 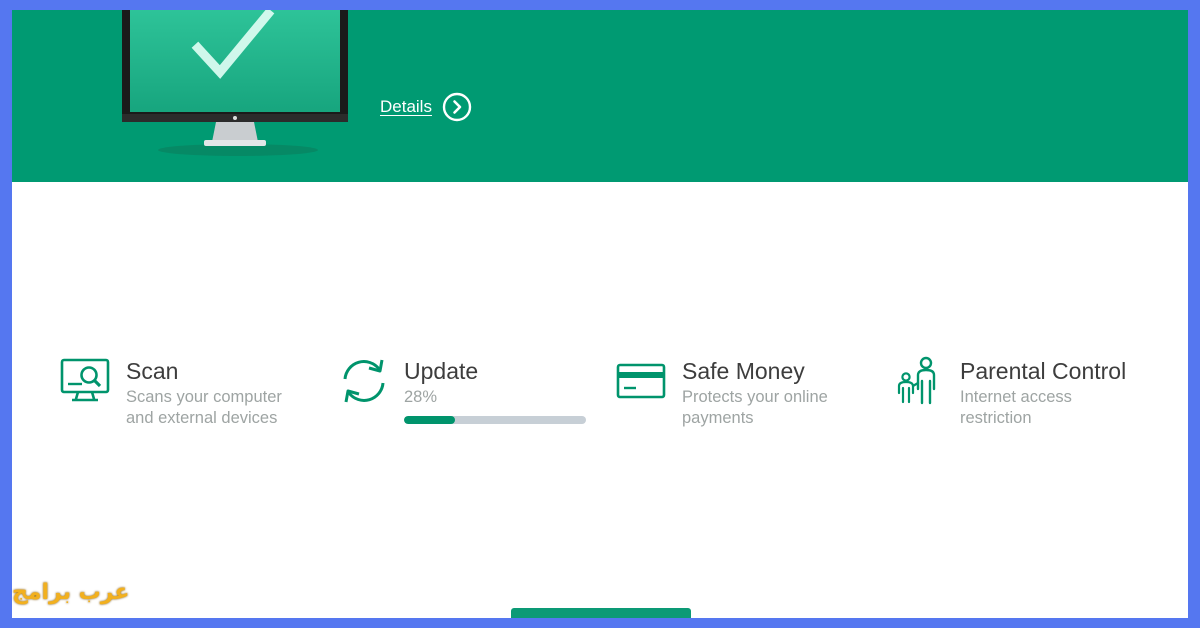 What do you see at coordinates (235, 83) in the screenshot?
I see `monitor-check-icon` at bounding box center [235, 83].